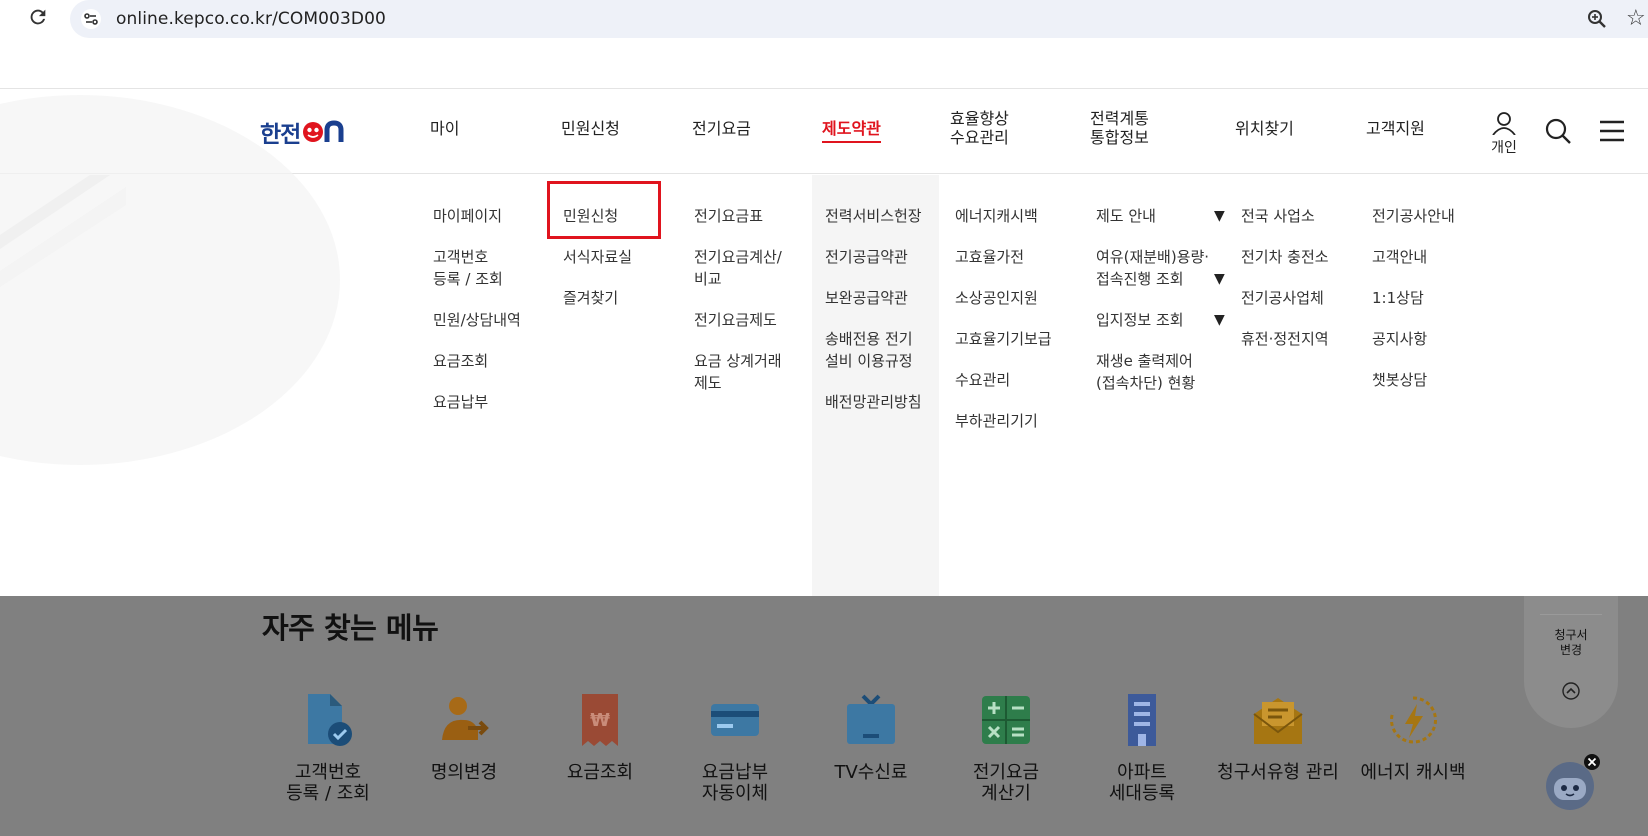 This screenshot has width=1648, height=836. What do you see at coordinates (1140, 279) in the screenshot?
I see `menu-link-line: 접속진행 조회` at bounding box center [1140, 279].